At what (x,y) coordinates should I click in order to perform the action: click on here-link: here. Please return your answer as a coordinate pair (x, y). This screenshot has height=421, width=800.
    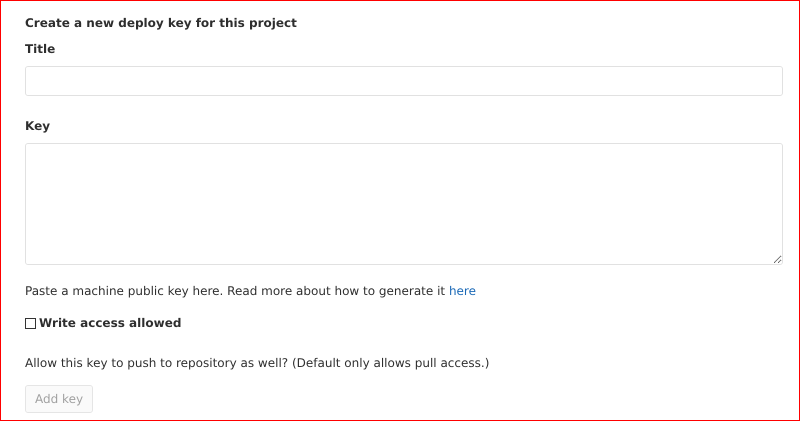
    Looking at the image, I should click on (462, 291).